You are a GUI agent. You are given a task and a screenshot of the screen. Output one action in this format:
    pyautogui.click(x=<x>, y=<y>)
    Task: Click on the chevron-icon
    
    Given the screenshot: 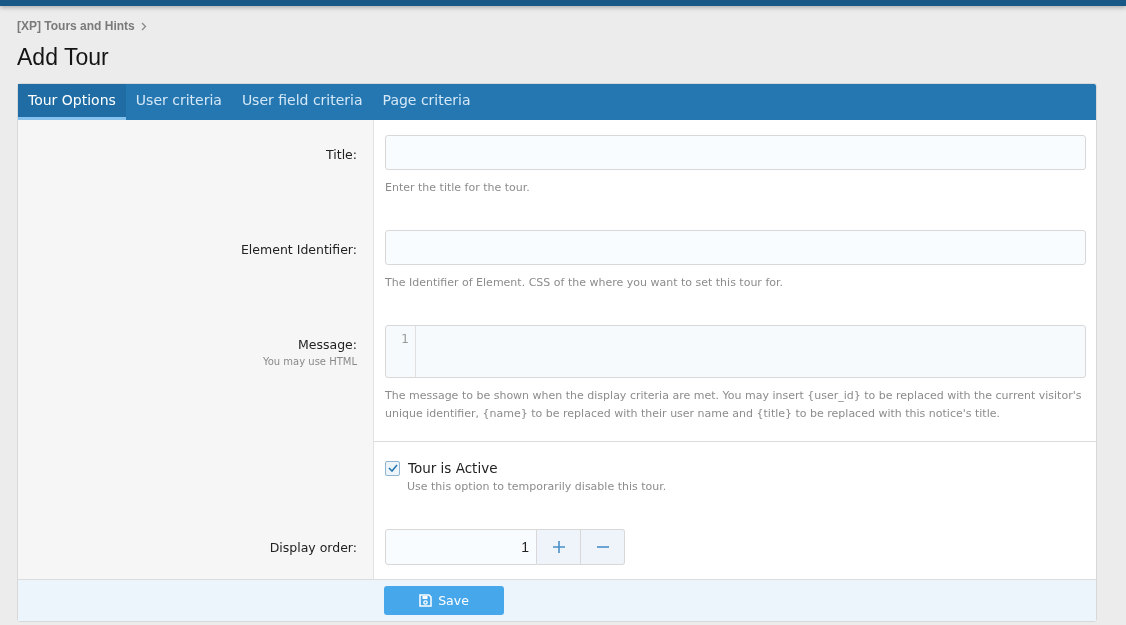 What is the action you would take?
    pyautogui.click(x=143, y=26)
    